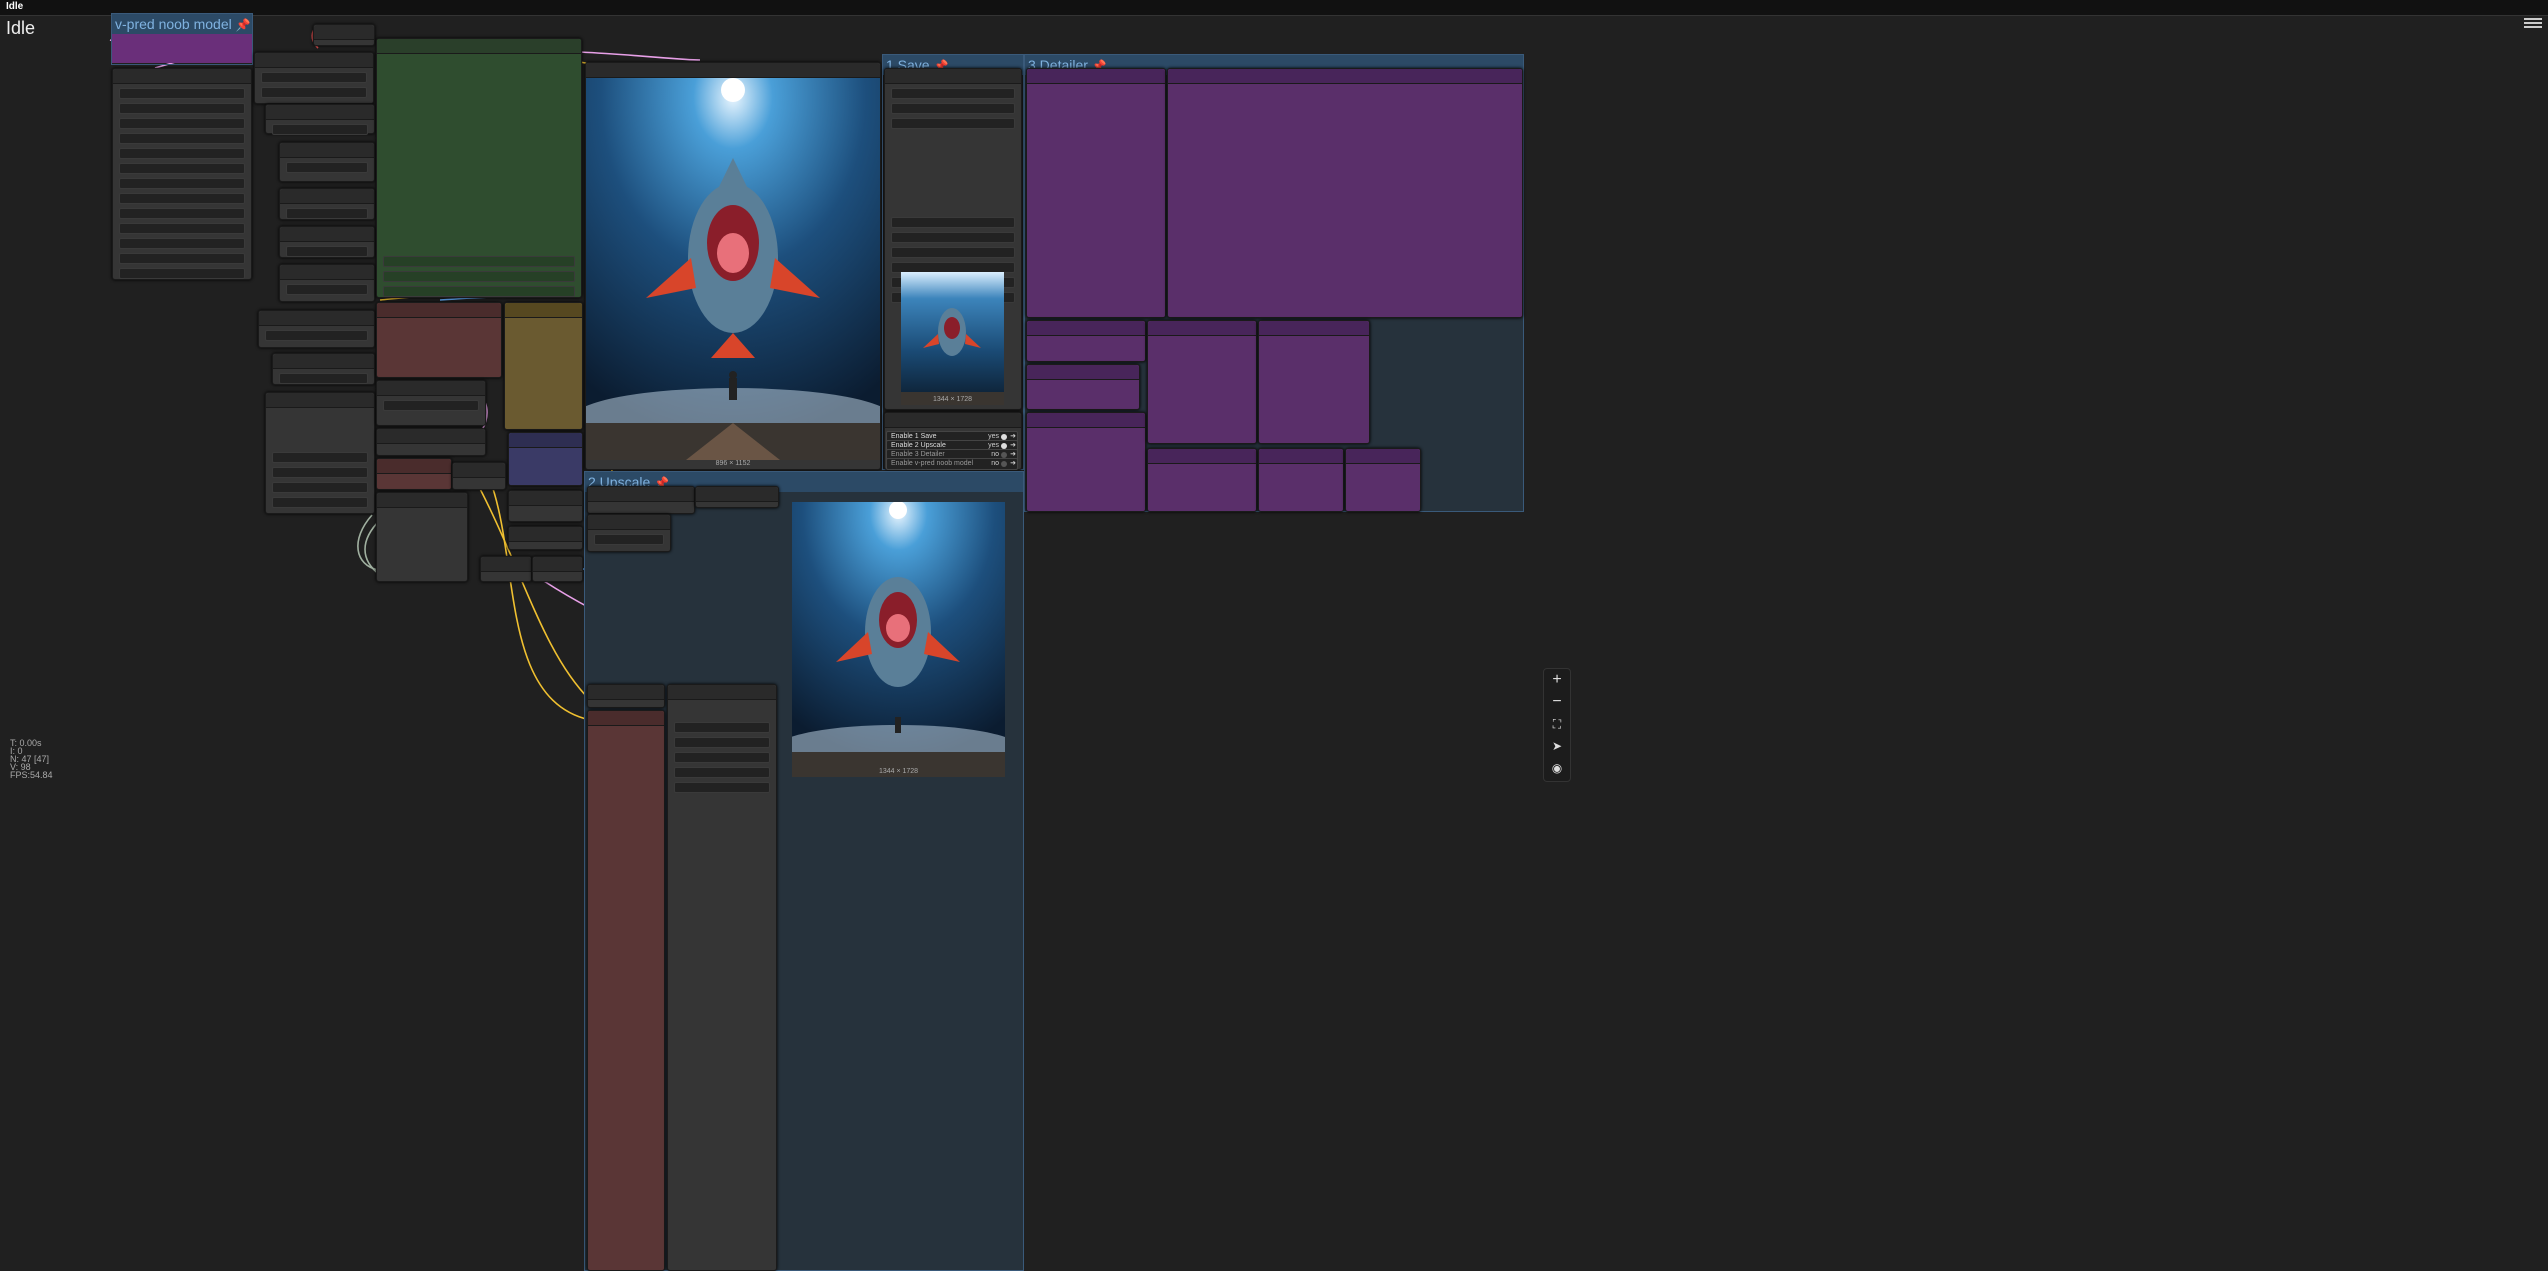 The width and height of the screenshot is (2548, 1271). I want to click on node-preview-image: 896 × 1152, so click(733, 266).